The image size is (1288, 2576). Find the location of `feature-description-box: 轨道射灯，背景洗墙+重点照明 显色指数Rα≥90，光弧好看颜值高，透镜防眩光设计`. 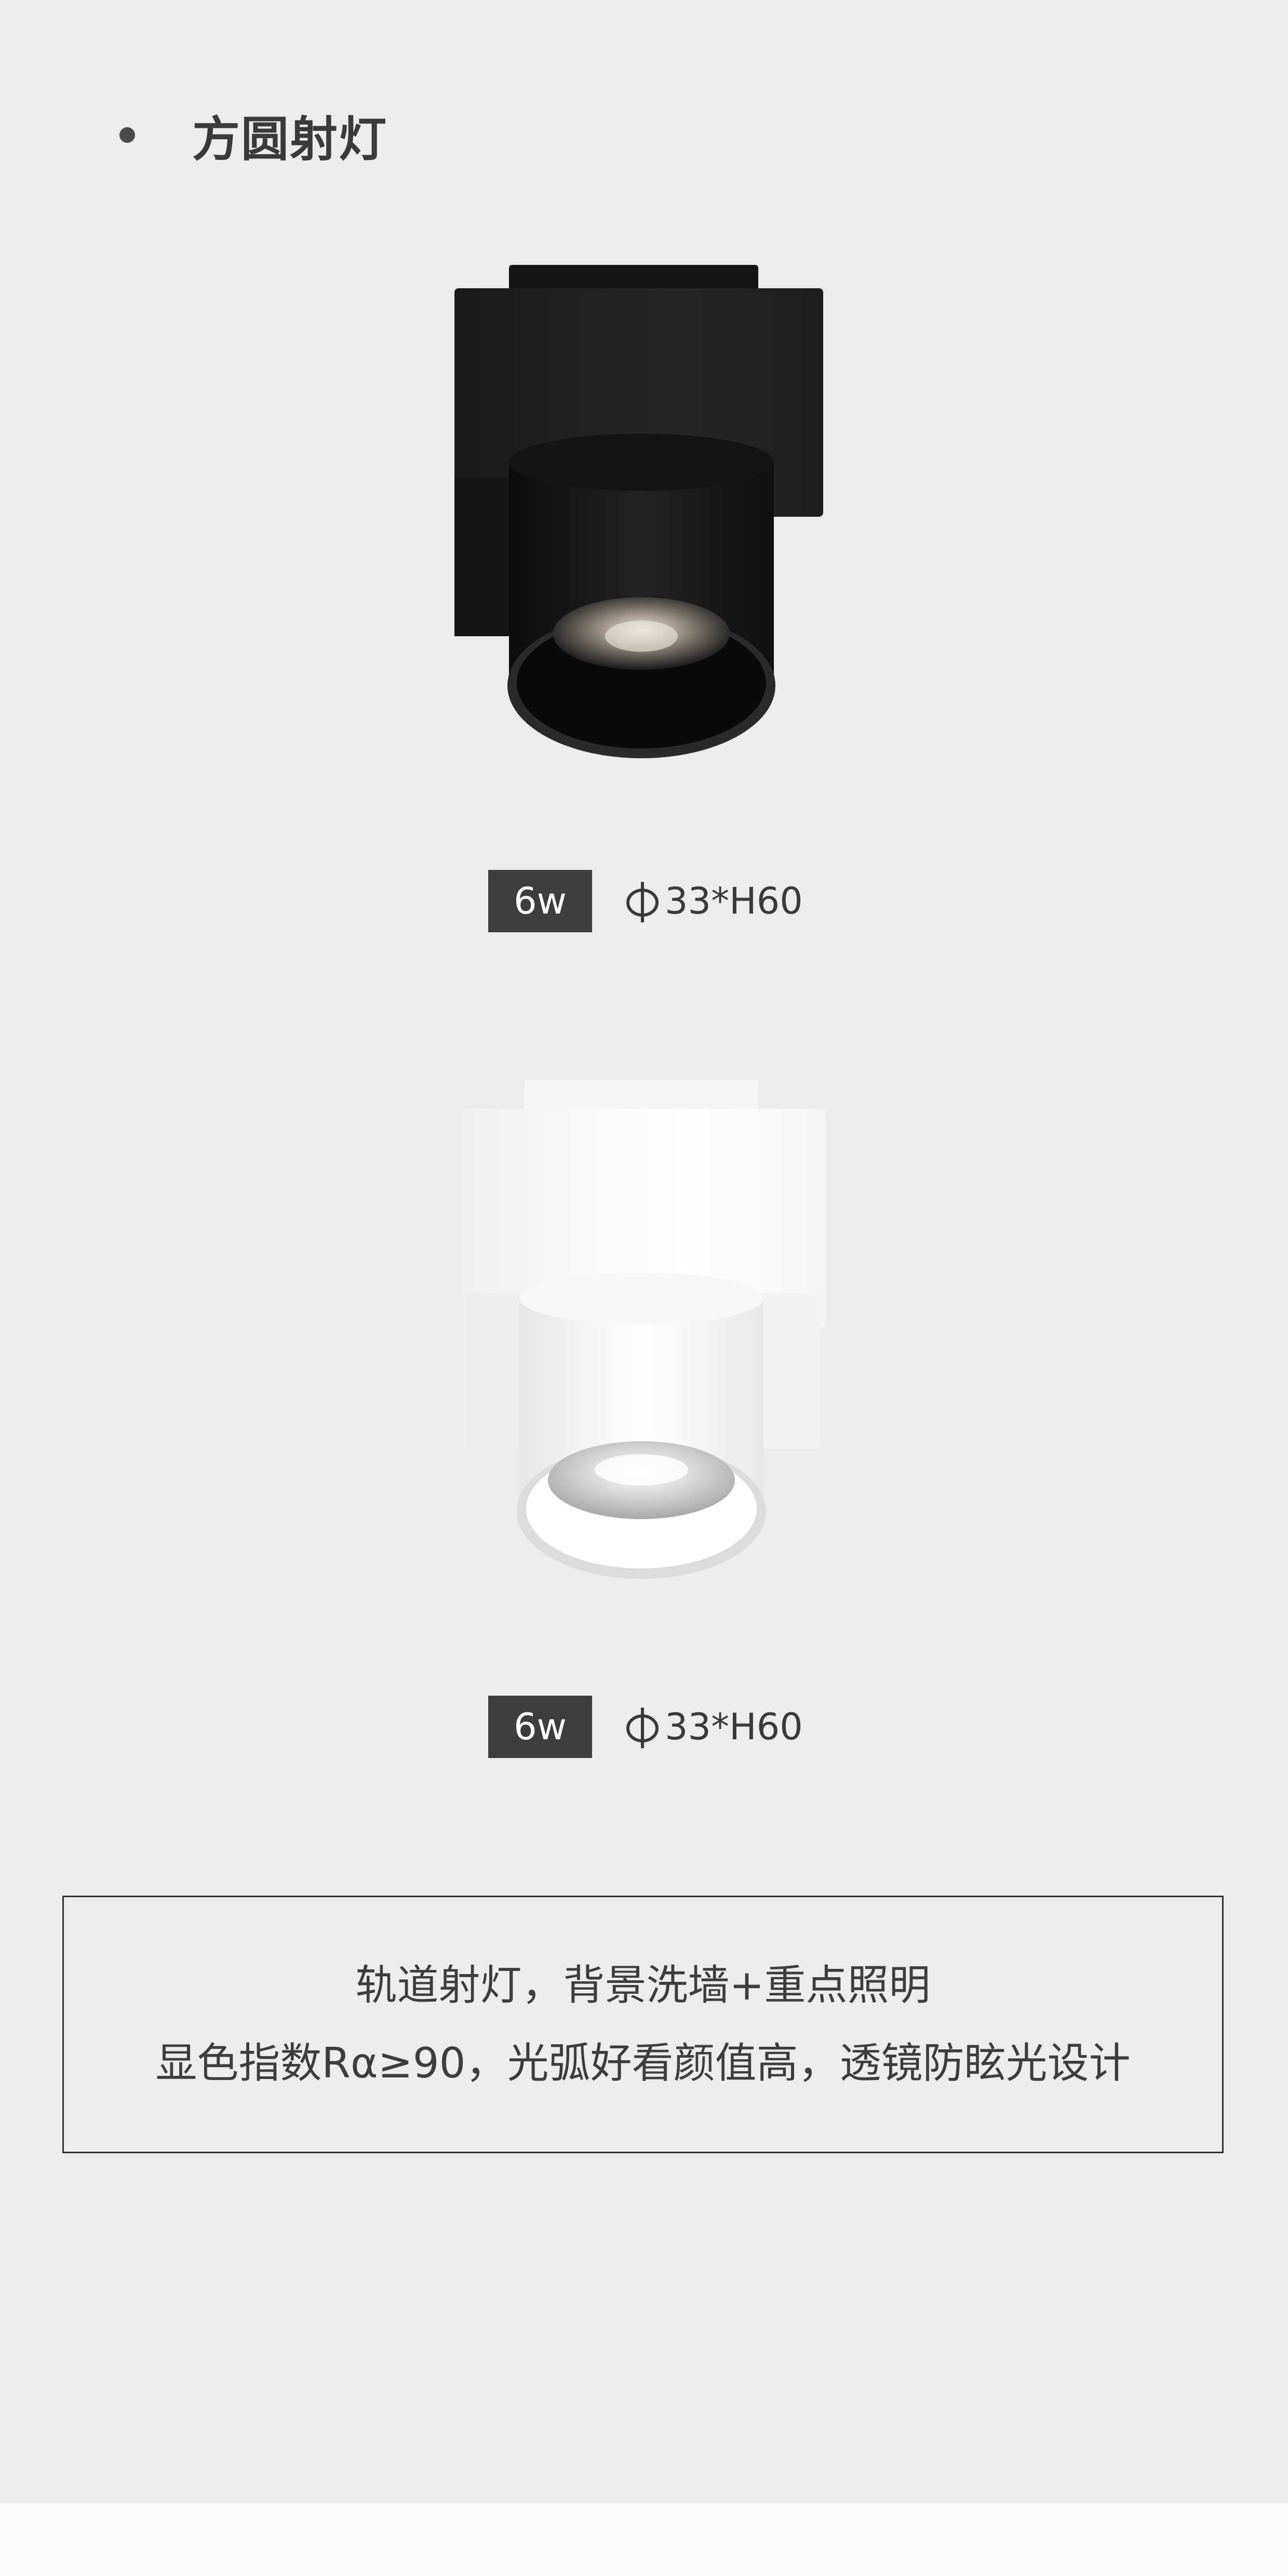

feature-description-box: 轨道射灯，背景洗墙+重点照明 显色指数Rα≥90，光弧好看颜值高，透镜防眩光设计 is located at coordinates (643, 2025).